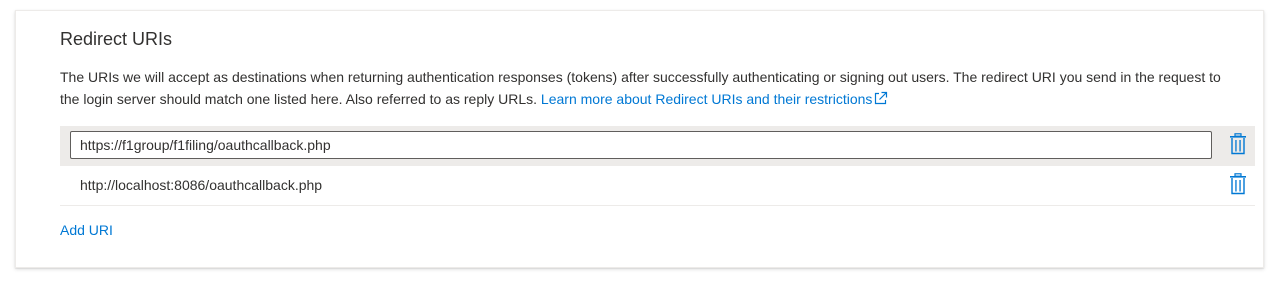  I want to click on add-uri-link: Add URI, so click(86, 230).